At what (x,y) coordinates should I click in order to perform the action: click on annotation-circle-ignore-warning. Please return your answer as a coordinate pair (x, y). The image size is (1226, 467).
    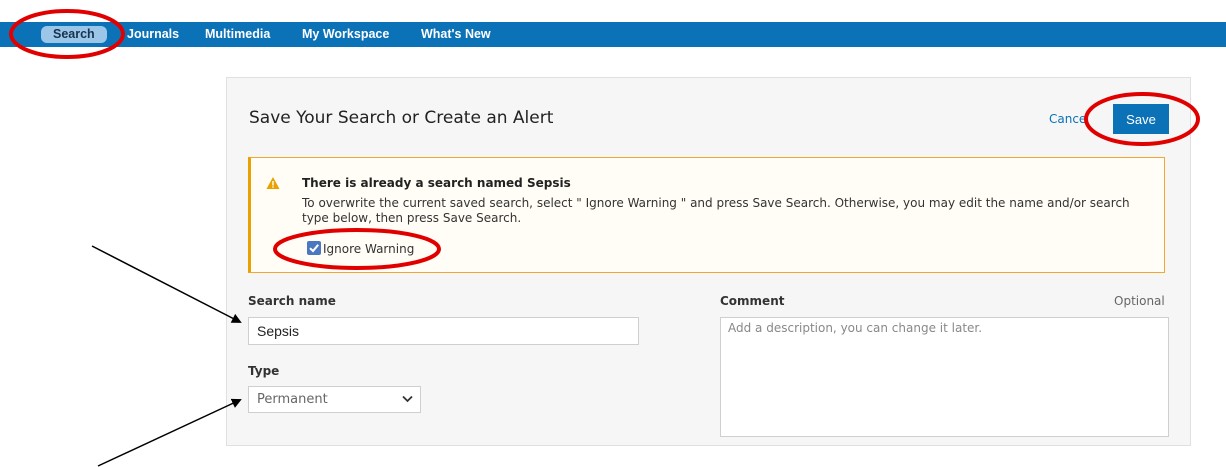
    Looking at the image, I should click on (357, 249).